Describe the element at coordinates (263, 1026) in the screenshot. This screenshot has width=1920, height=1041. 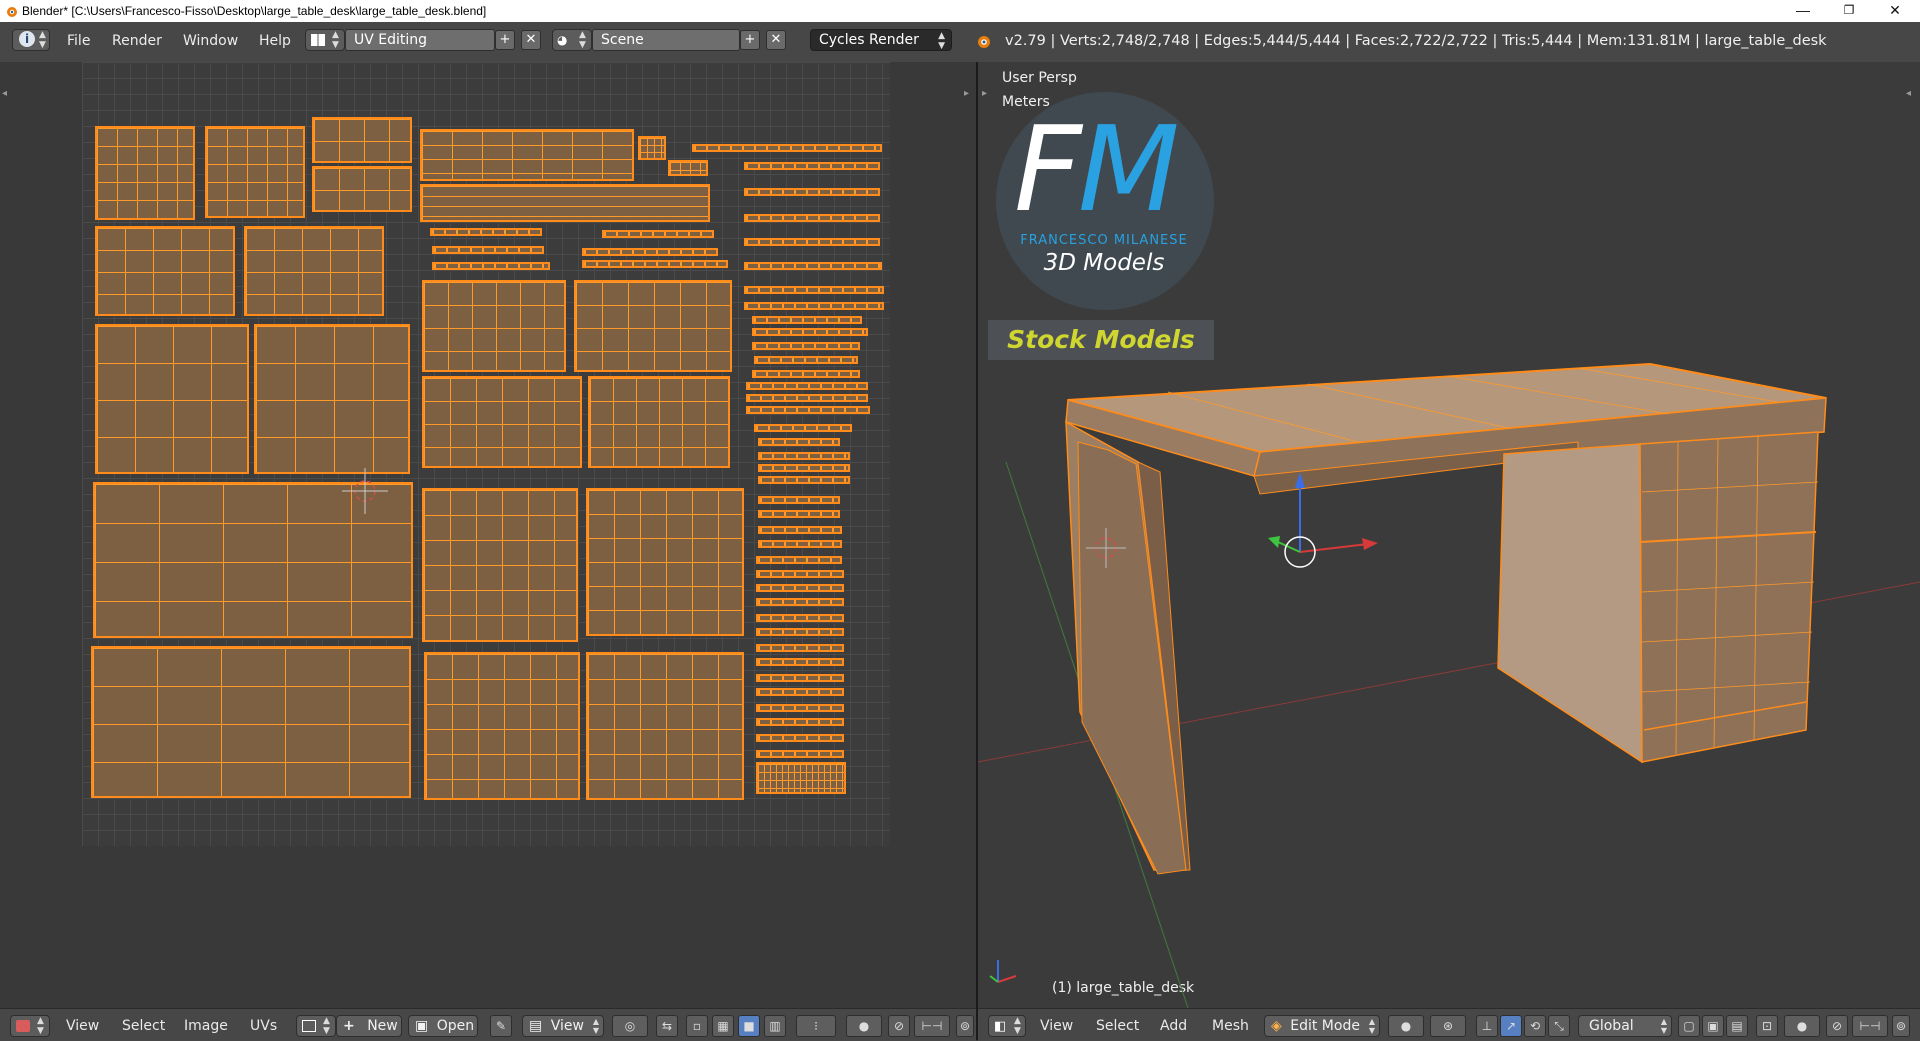
I see `uv-menu-uvs: UVs` at that location.